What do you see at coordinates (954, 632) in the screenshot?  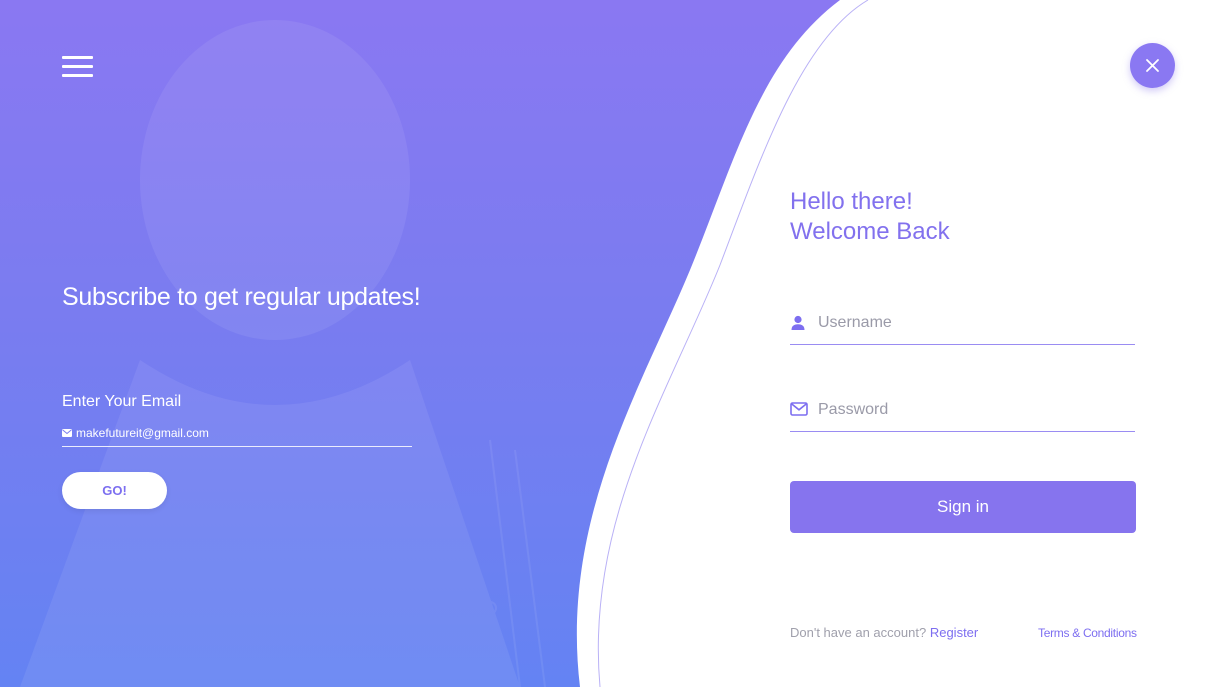 I see `register-link: Register` at bounding box center [954, 632].